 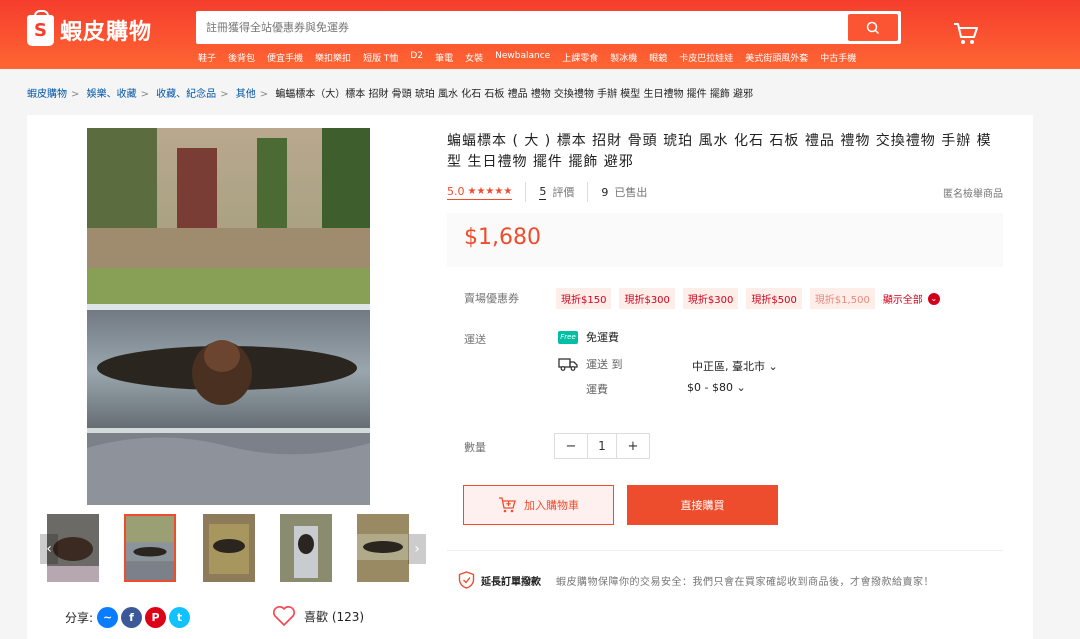 I want to click on hotword-link: 卡皮巴拉娃娃, so click(x=706, y=57).